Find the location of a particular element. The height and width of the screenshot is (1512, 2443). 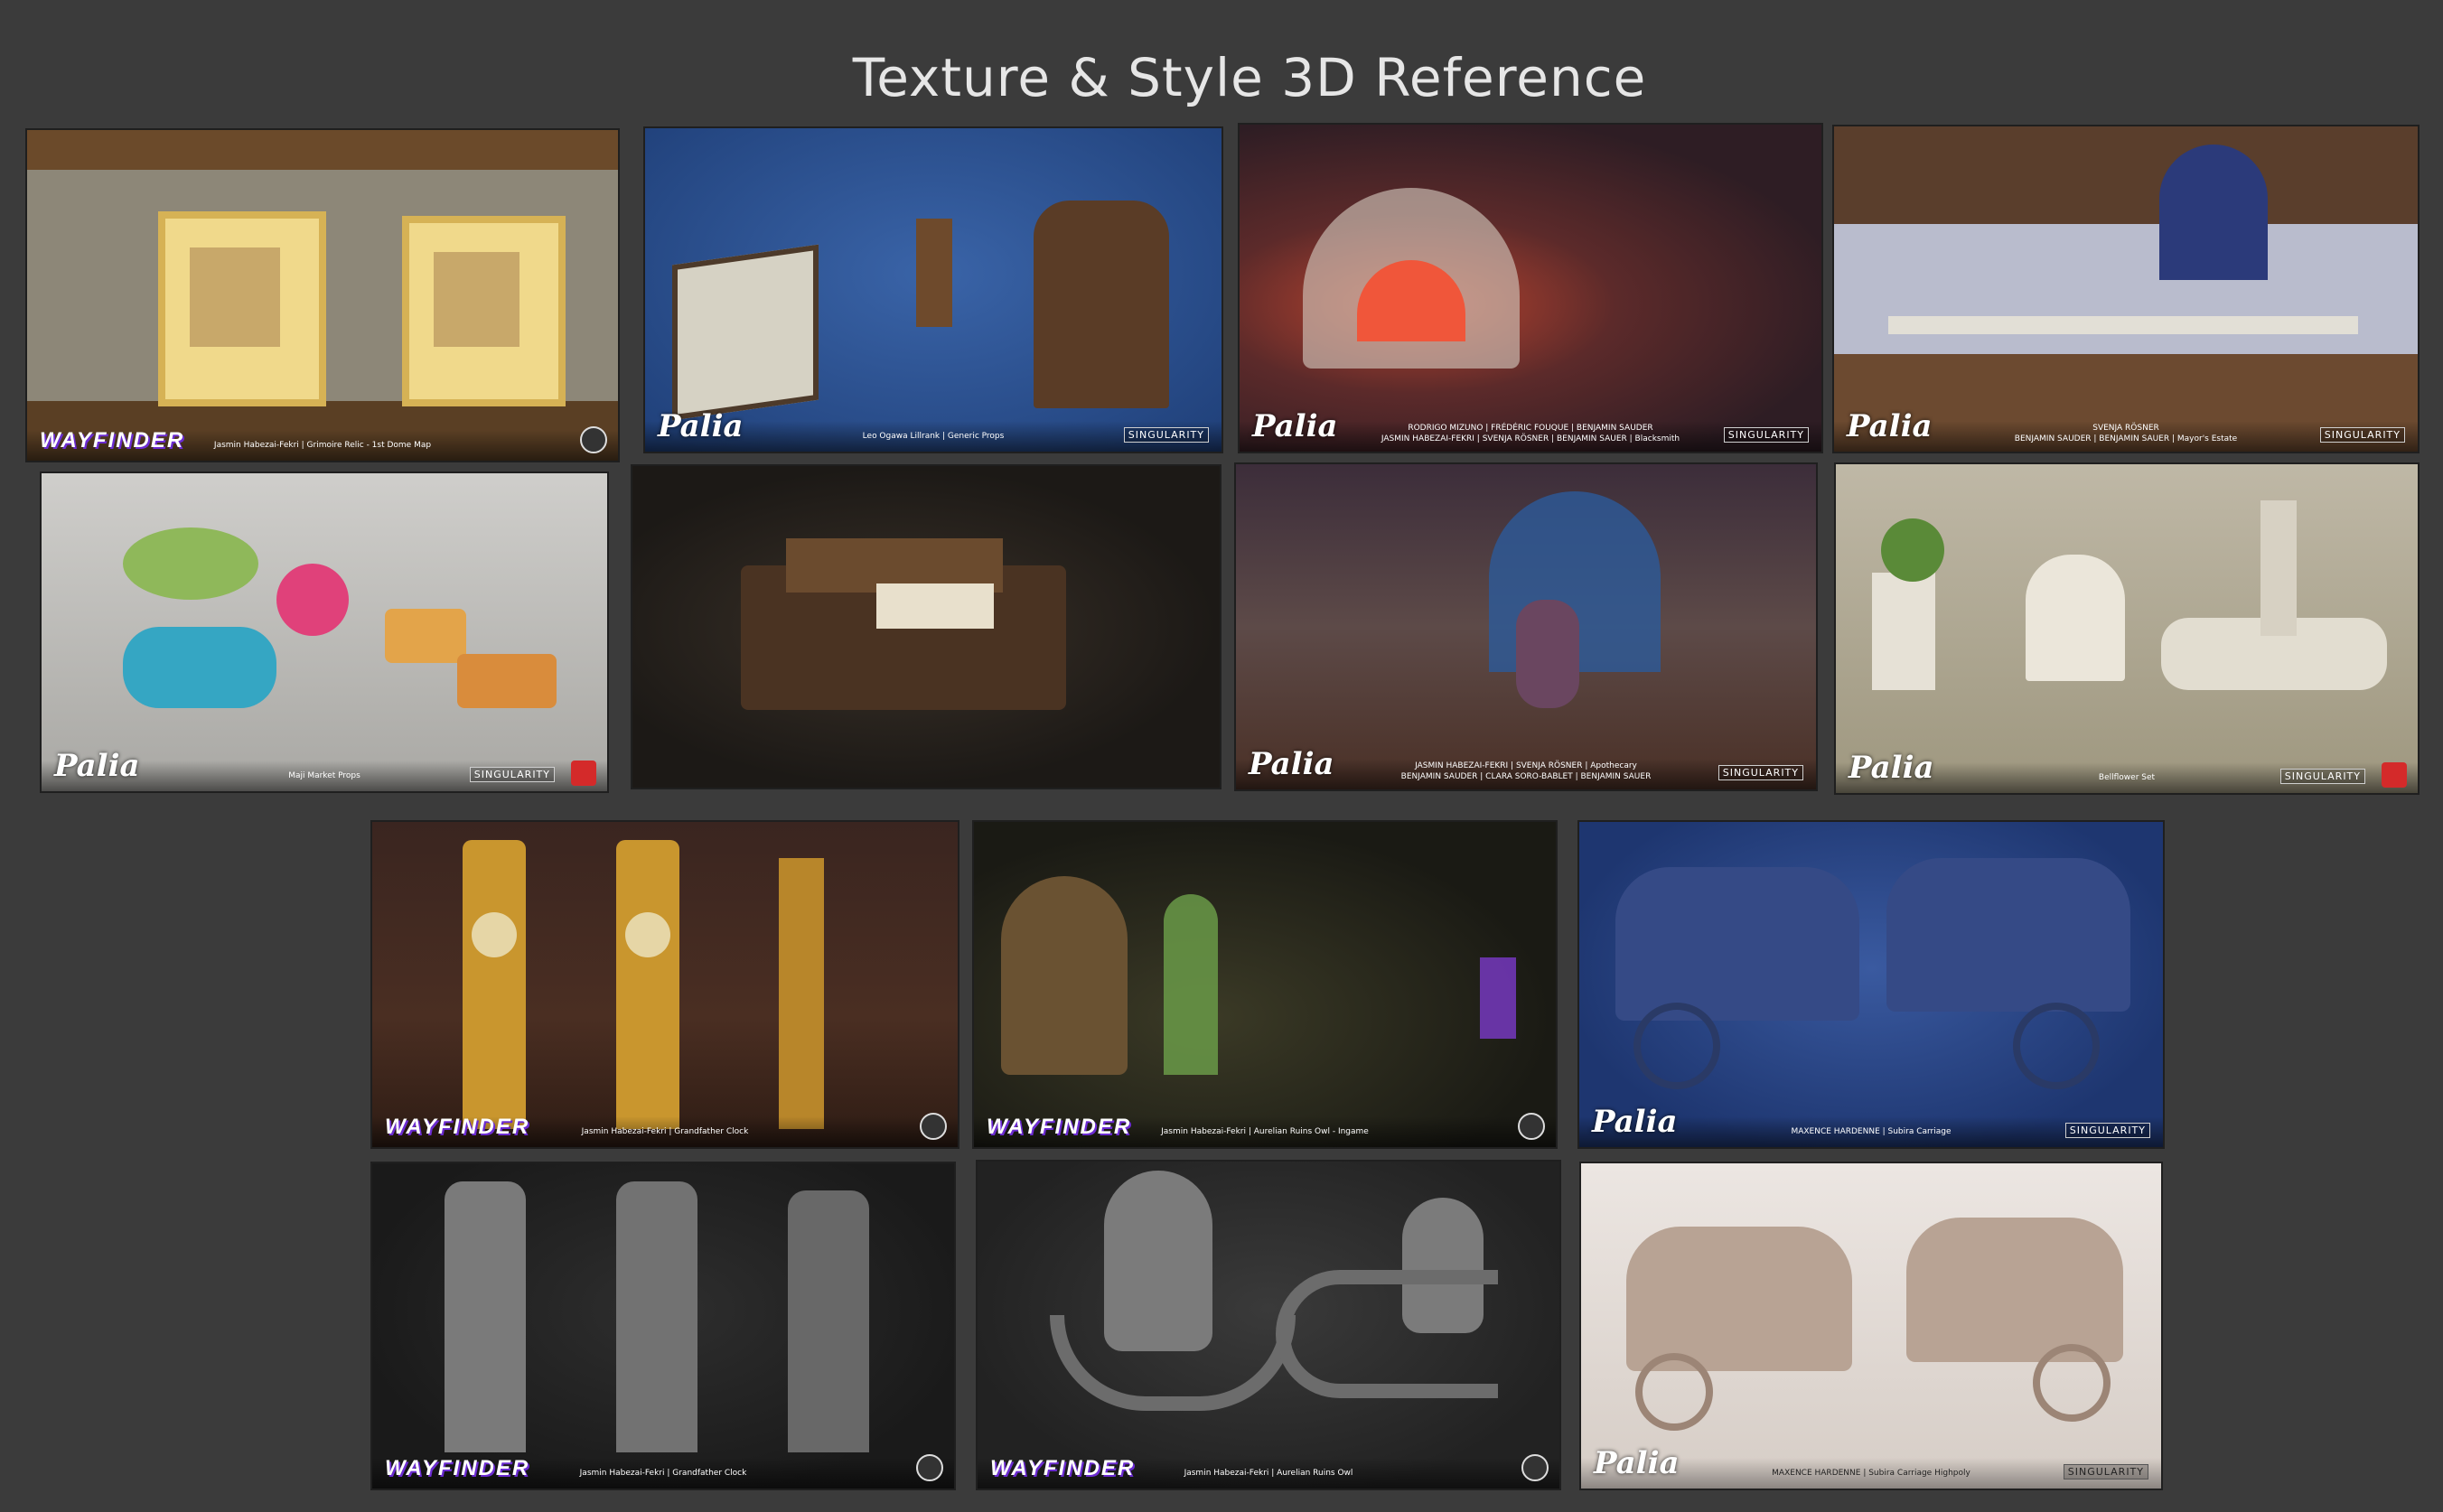

tile-bellflower-set: Palia Bellflower Set SINGULARITY is located at coordinates (2127, 628).